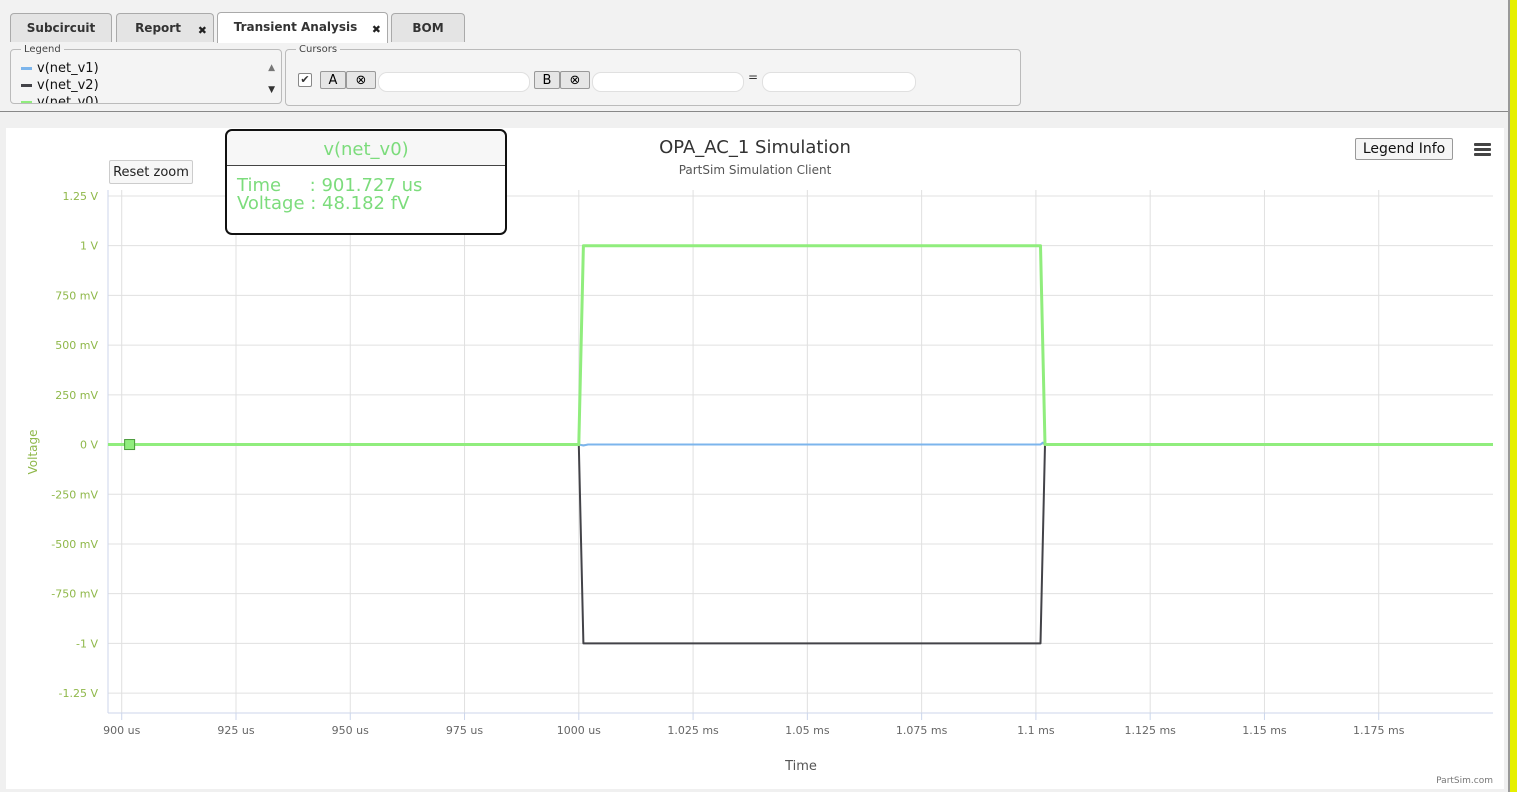  I want to click on x-tick-label: 1.075 ms, so click(922, 730).